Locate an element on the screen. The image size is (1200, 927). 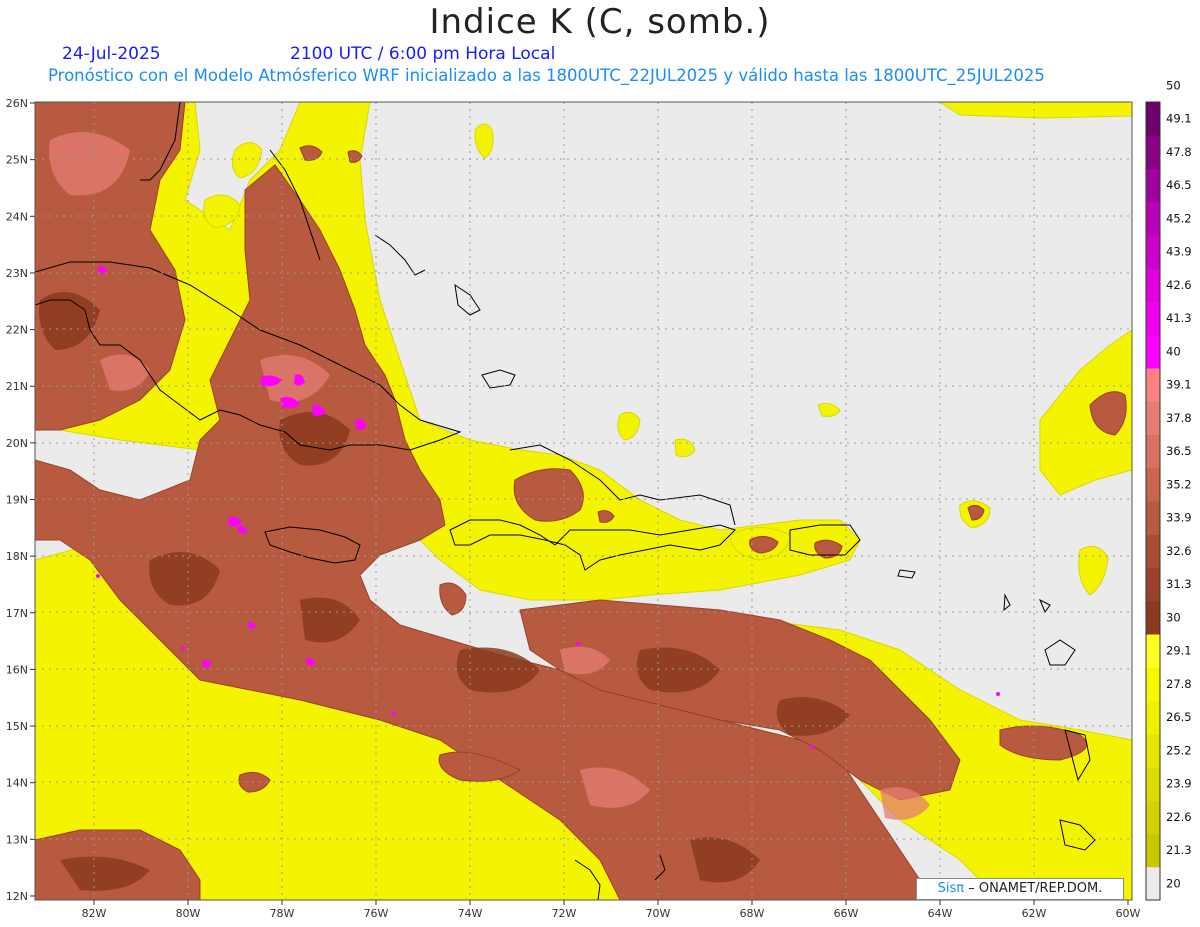
lon-label: 72W is located at coordinates (564, 913).